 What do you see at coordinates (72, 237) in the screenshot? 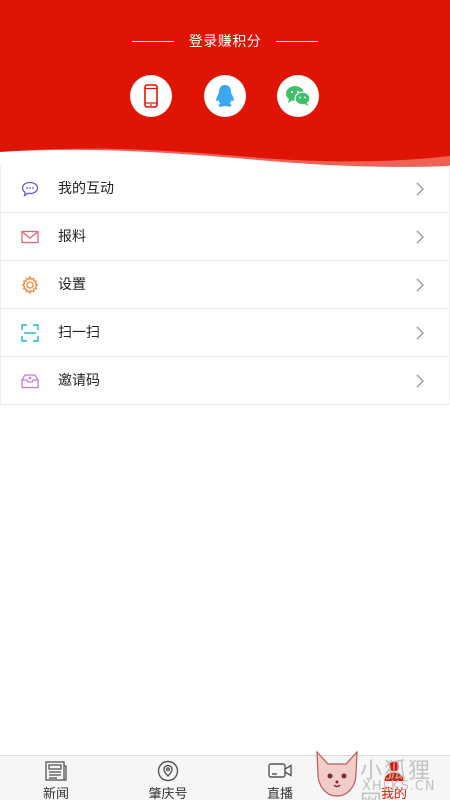
I see `menu-item-label: 报料` at bounding box center [72, 237].